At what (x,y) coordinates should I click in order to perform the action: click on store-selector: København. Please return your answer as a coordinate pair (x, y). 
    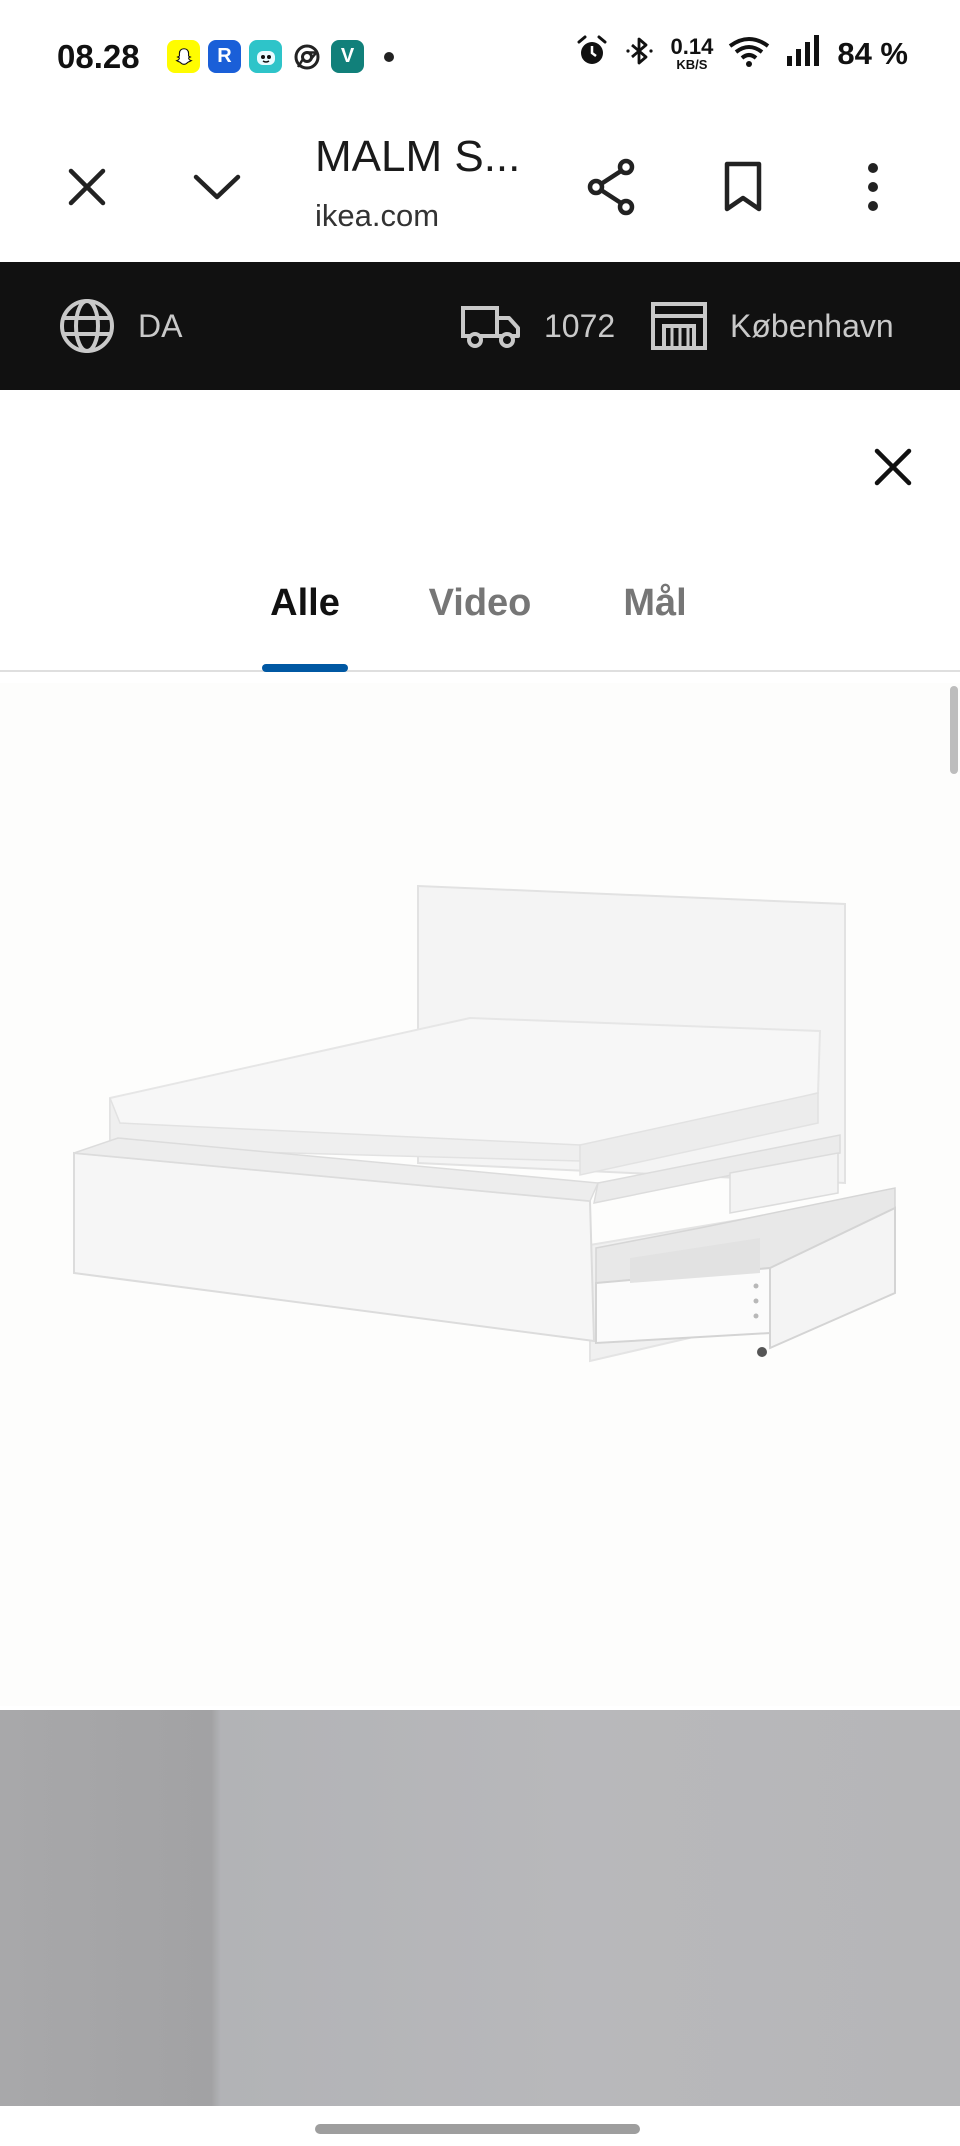
    Looking at the image, I should click on (772, 326).